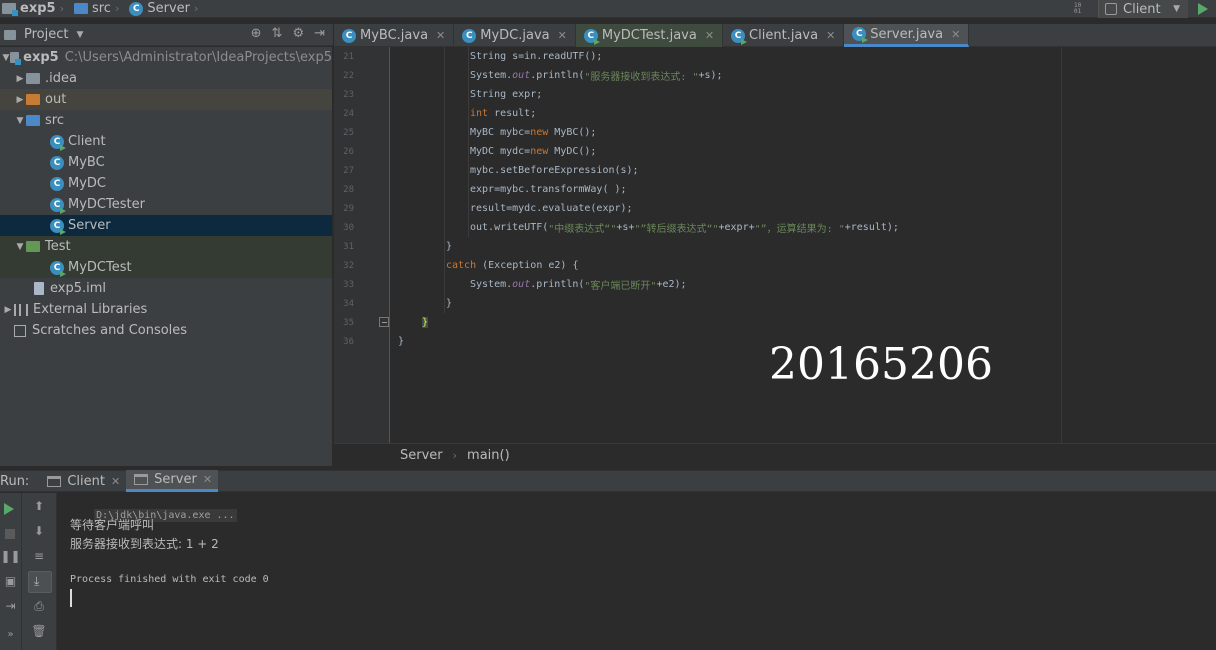  Describe the element at coordinates (779, 303) in the screenshot. I see `code-line: 34 }` at that location.